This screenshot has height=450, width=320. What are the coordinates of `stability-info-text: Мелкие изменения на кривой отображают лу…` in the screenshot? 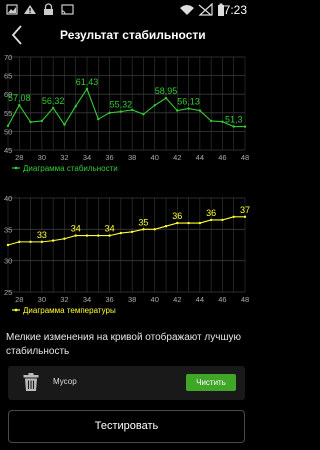 It's located at (123, 344).